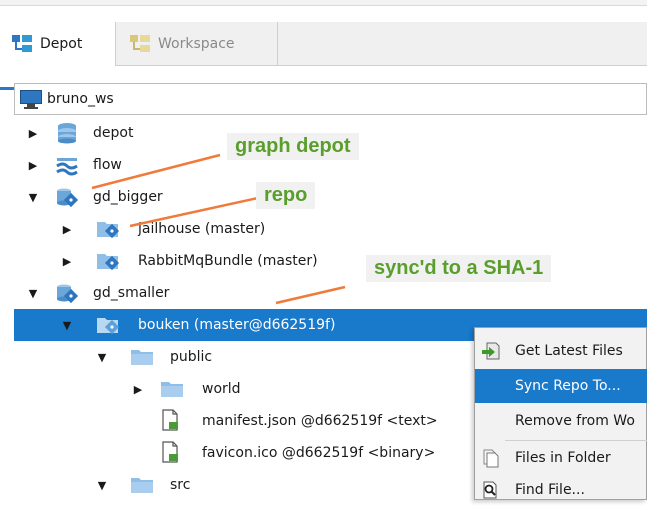 The width and height of the screenshot is (647, 507). What do you see at coordinates (319, 453) in the screenshot?
I see `tree-label: favicon.ico @d662519f <binary>` at bounding box center [319, 453].